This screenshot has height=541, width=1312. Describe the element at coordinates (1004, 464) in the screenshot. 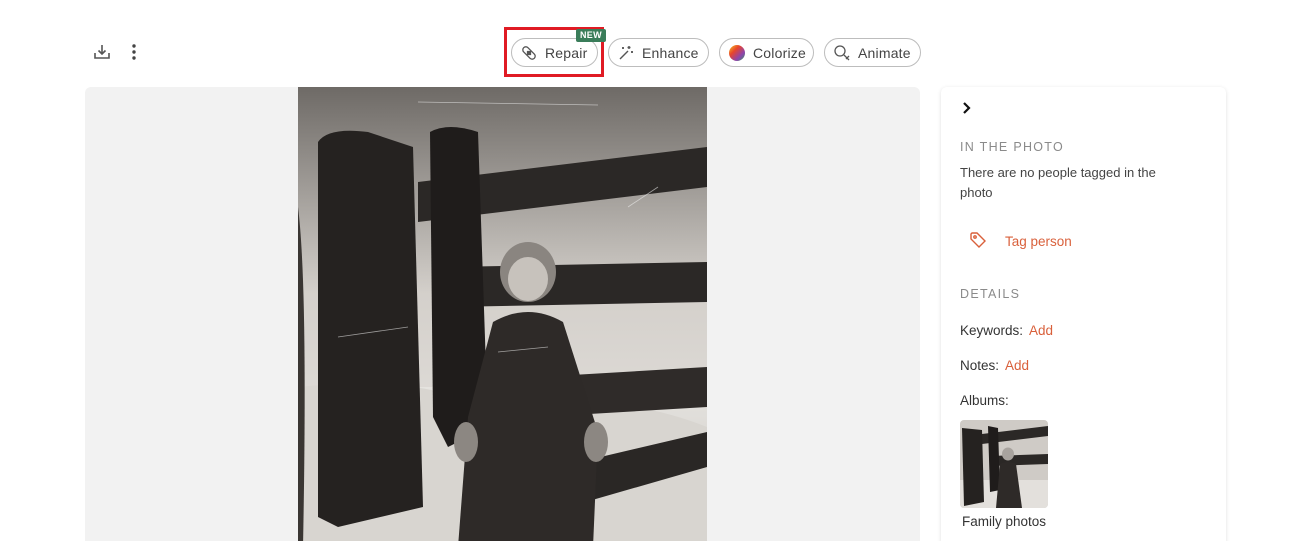

I see `album-thumbnail` at that location.